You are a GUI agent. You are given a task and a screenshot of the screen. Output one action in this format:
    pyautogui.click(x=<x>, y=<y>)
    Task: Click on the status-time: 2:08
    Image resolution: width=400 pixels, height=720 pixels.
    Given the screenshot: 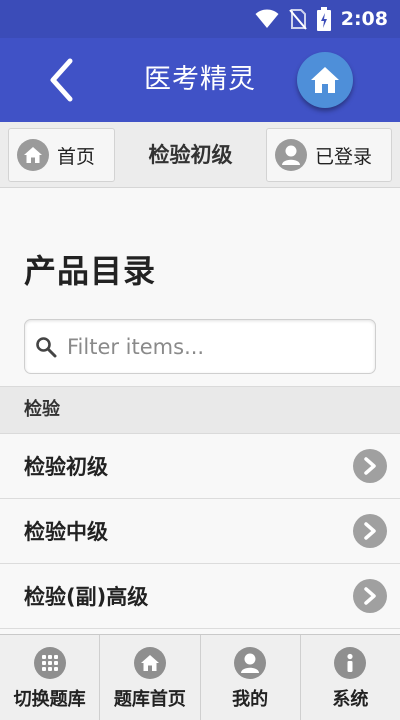 What is the action you would take?
    pyautogui.click(x=364, y=19)
    